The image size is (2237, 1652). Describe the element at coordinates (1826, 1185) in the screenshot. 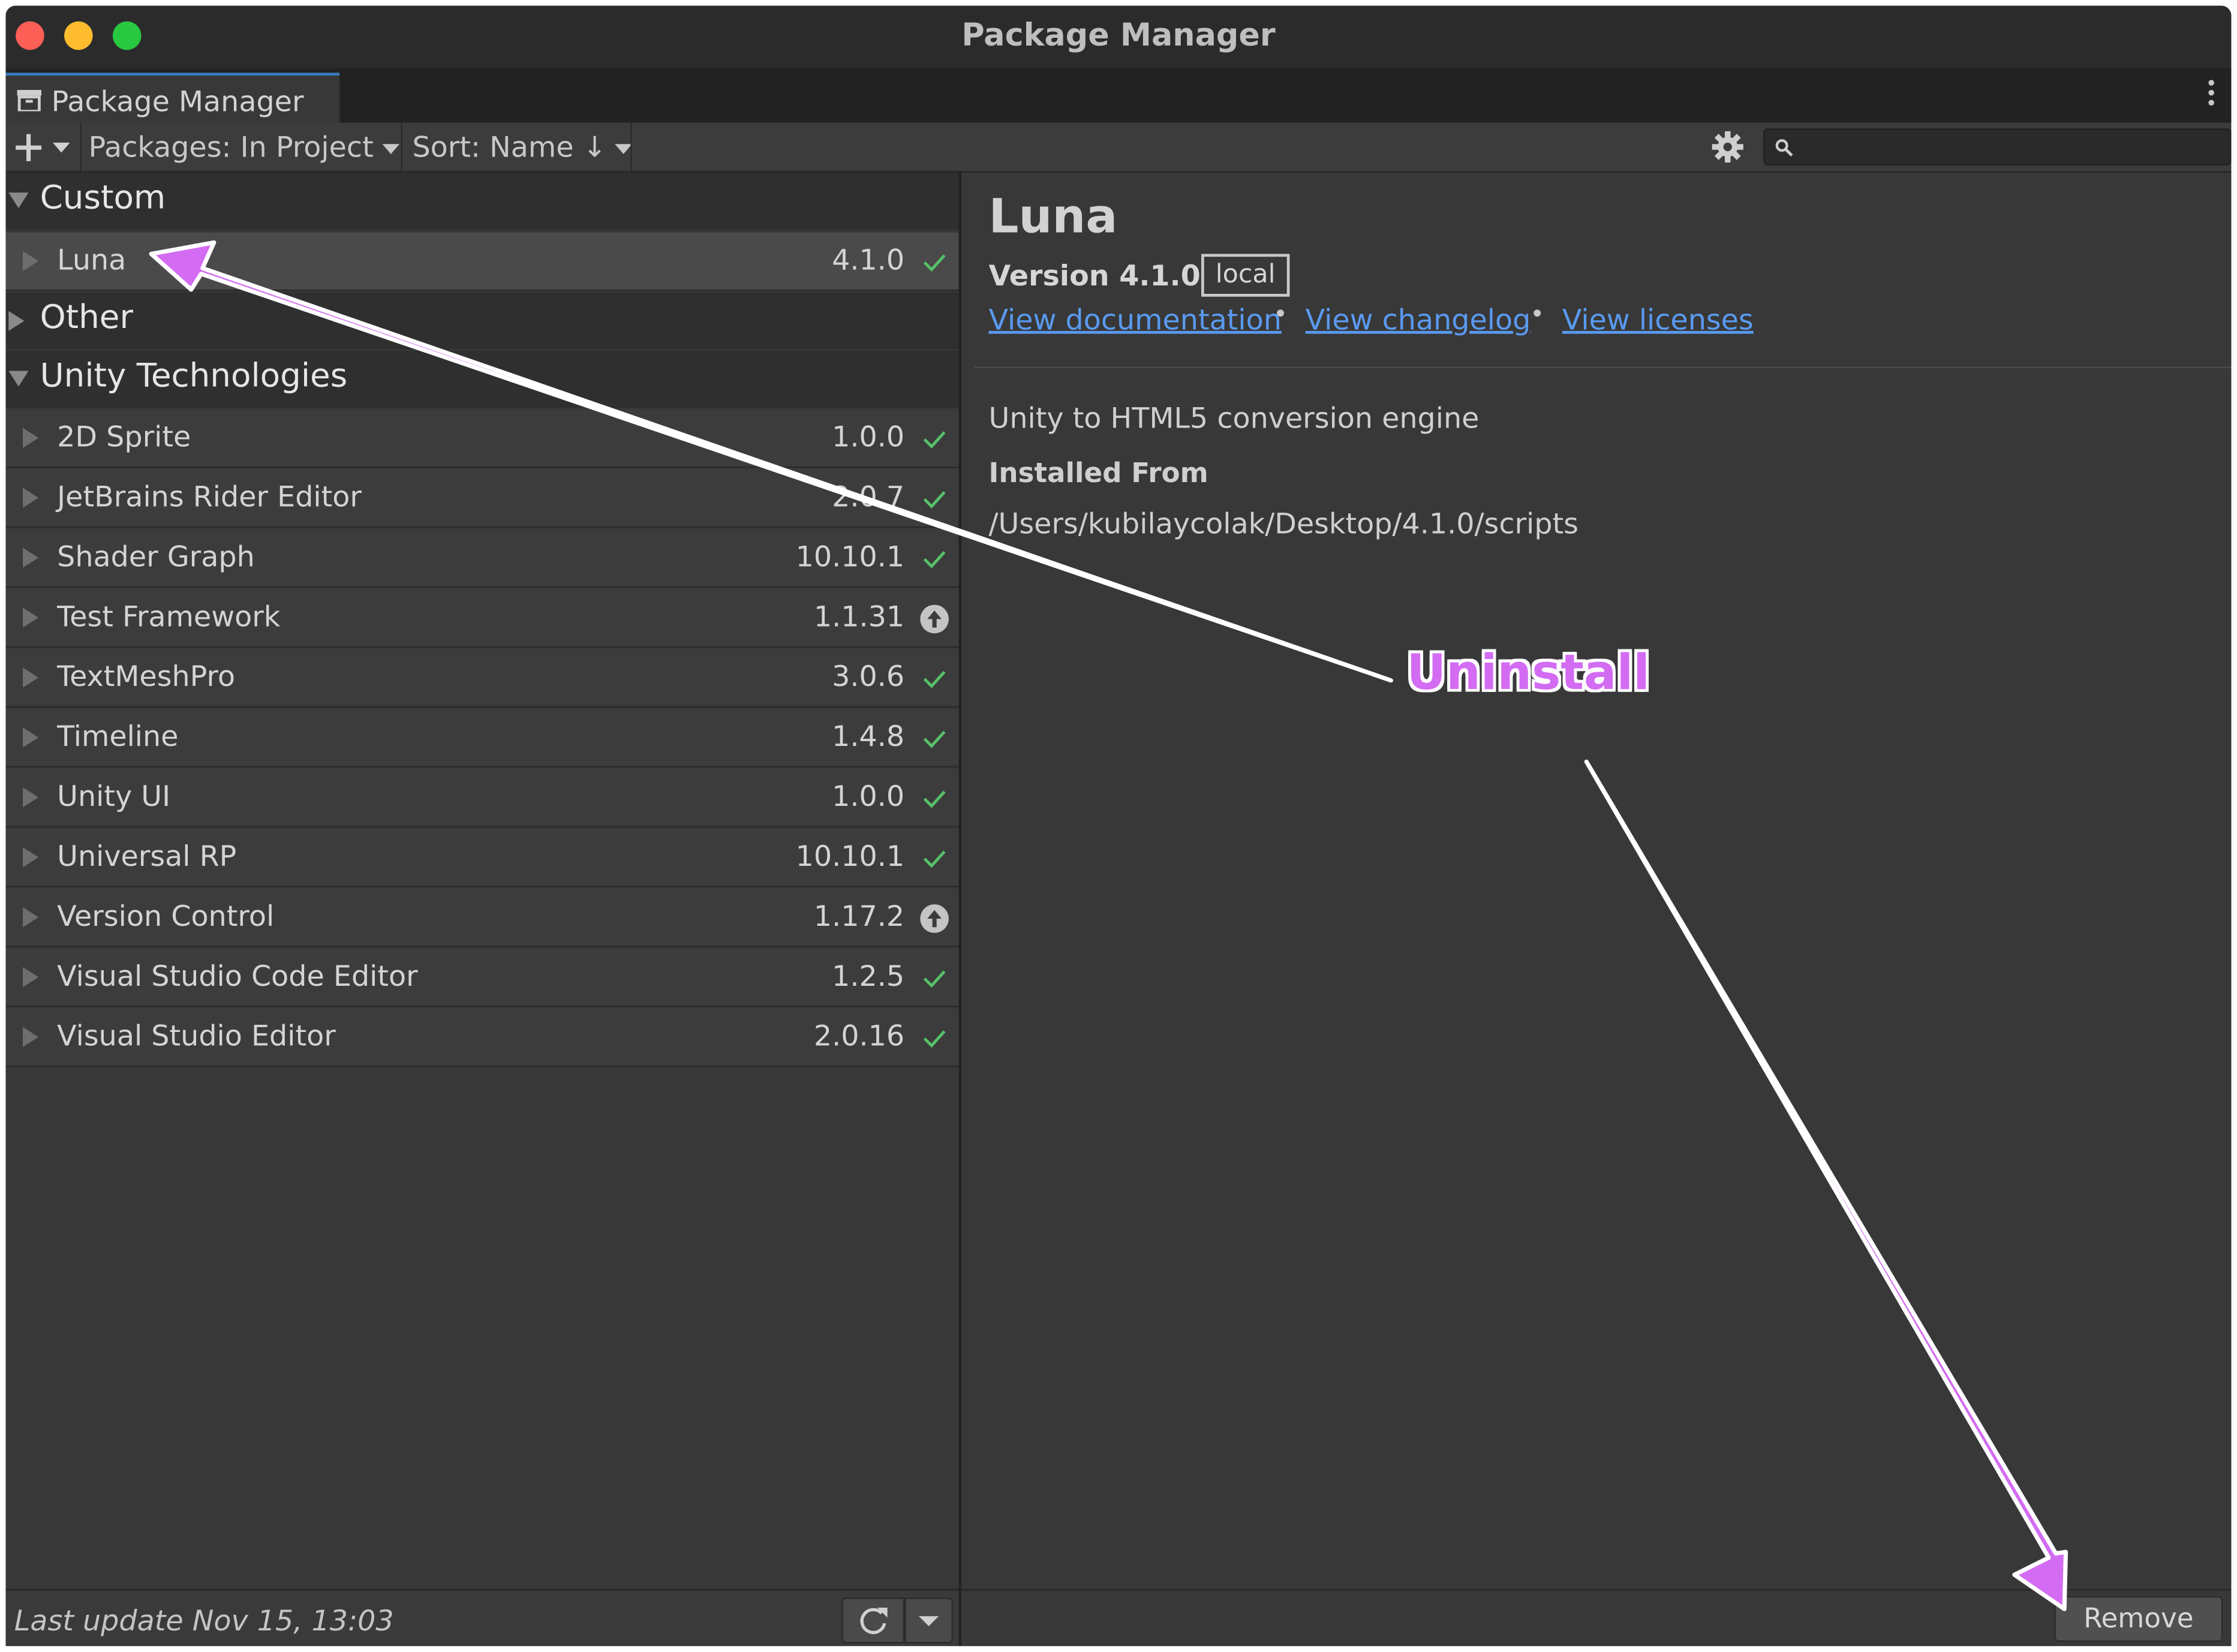

I see `annotation-arrow-to-remove` at that location.